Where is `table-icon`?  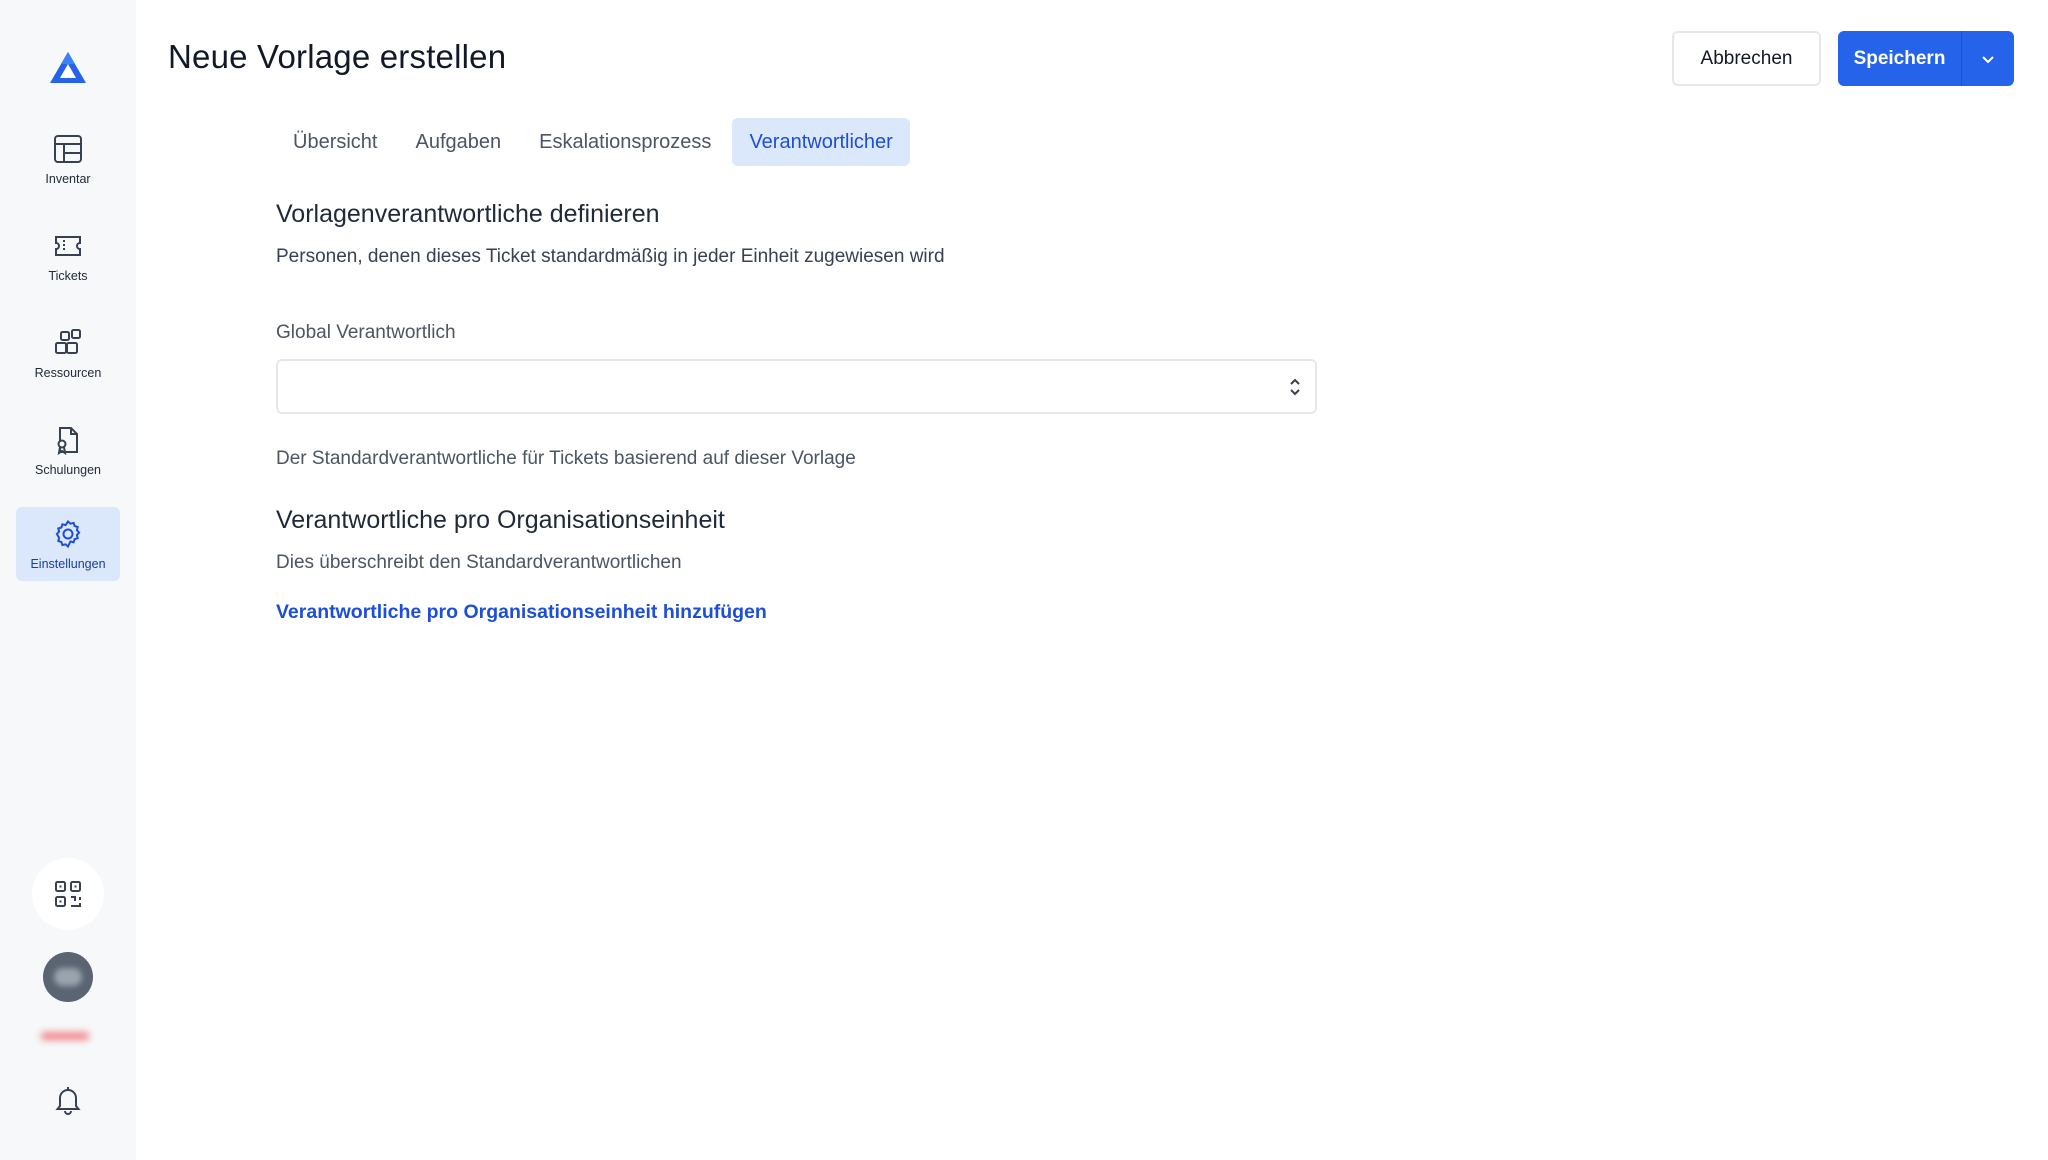
table-icon is located at coordinates (68, 148).